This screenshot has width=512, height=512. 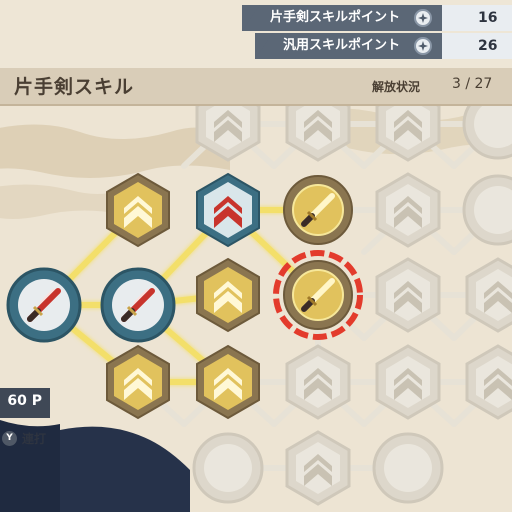 I want to click on skill-node-sword-gold, so click(x=318, y=210).